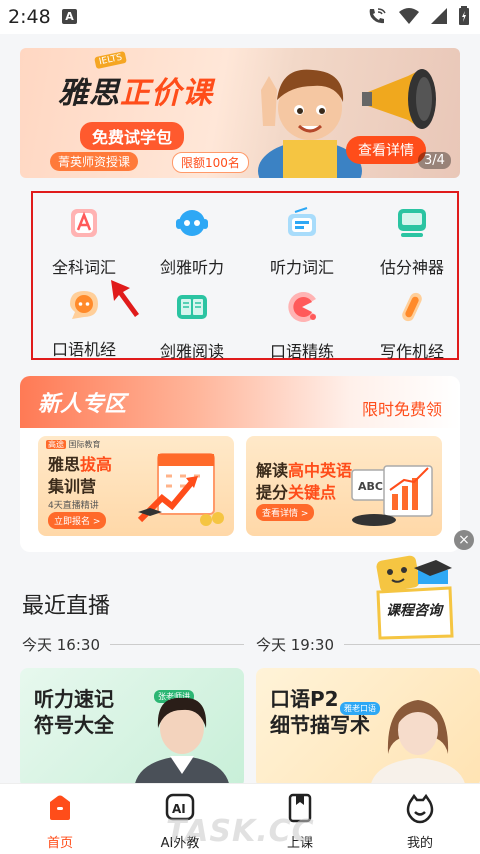  I want to click on status-icons, so click(418, 16).